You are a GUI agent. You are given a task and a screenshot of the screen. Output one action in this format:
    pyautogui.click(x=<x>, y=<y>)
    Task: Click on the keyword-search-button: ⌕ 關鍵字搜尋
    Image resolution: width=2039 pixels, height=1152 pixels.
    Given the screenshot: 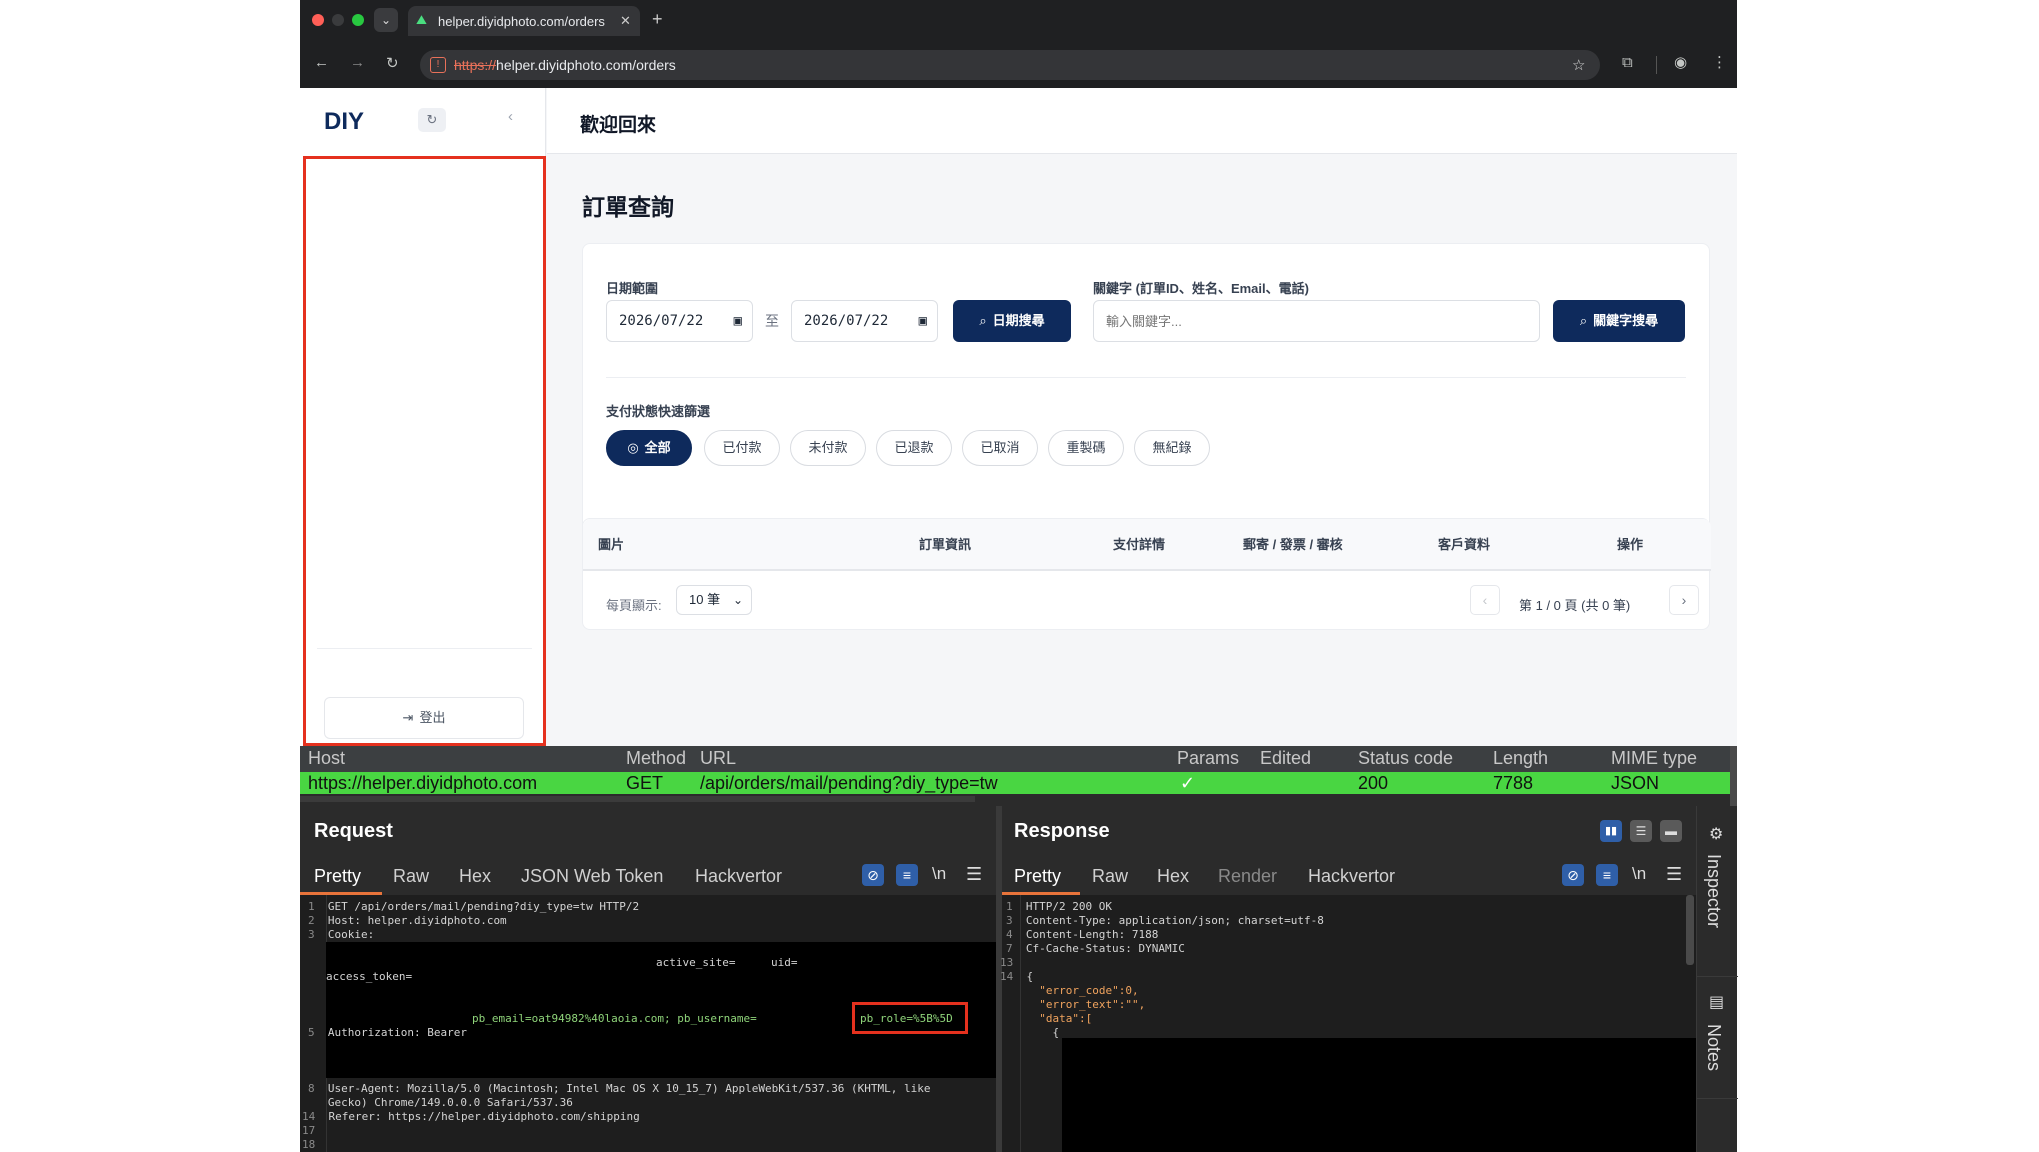 What is the action you would take?
    pyautogui.click(x=1619, y=321)
    